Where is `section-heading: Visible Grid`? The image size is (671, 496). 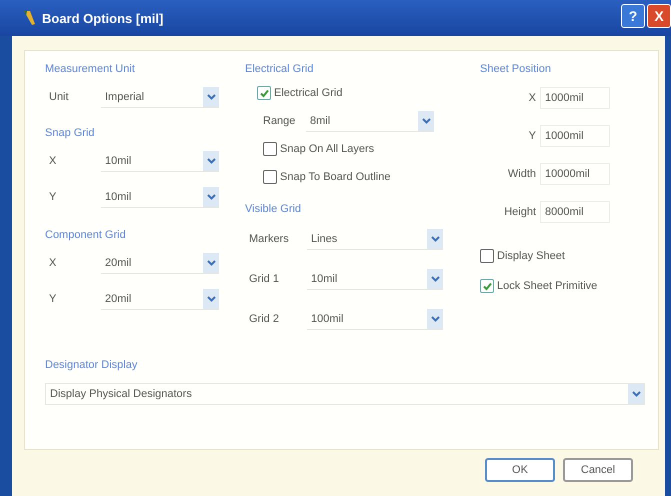 section-heading: Visible Grid is located at coordinates (273, 210).